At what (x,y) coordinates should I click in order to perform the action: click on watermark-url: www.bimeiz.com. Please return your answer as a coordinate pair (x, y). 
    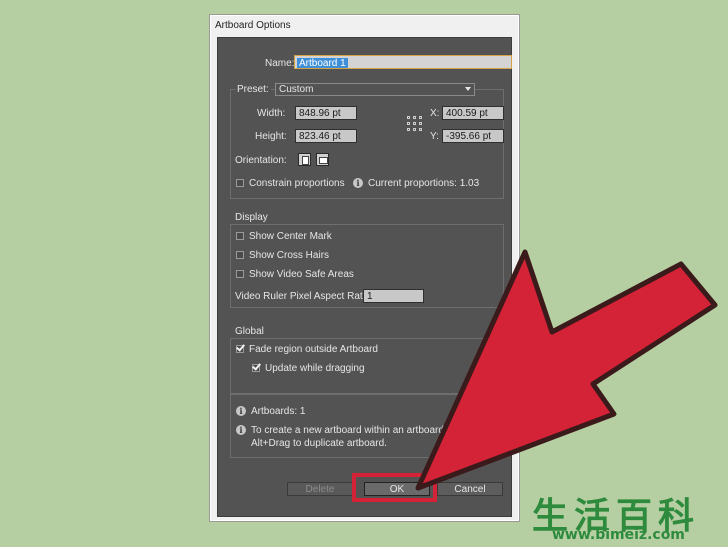
    Looking at the image, I should click on (618, 535).